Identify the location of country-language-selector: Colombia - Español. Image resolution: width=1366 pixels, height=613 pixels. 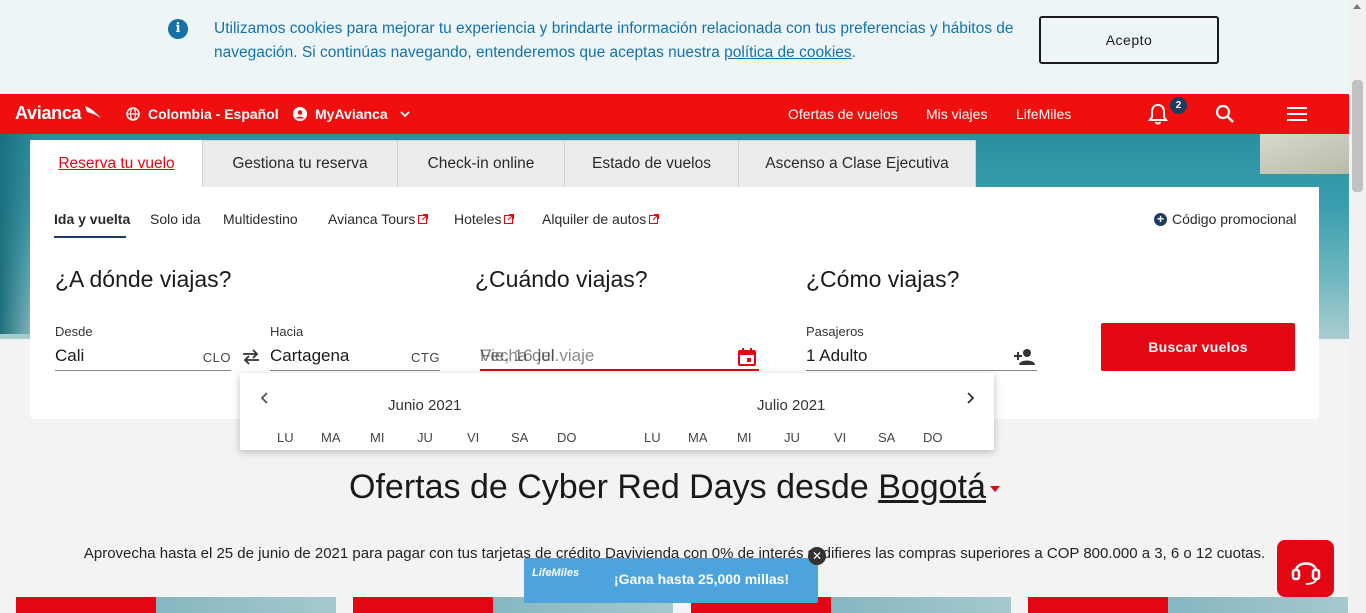
(202, 114).